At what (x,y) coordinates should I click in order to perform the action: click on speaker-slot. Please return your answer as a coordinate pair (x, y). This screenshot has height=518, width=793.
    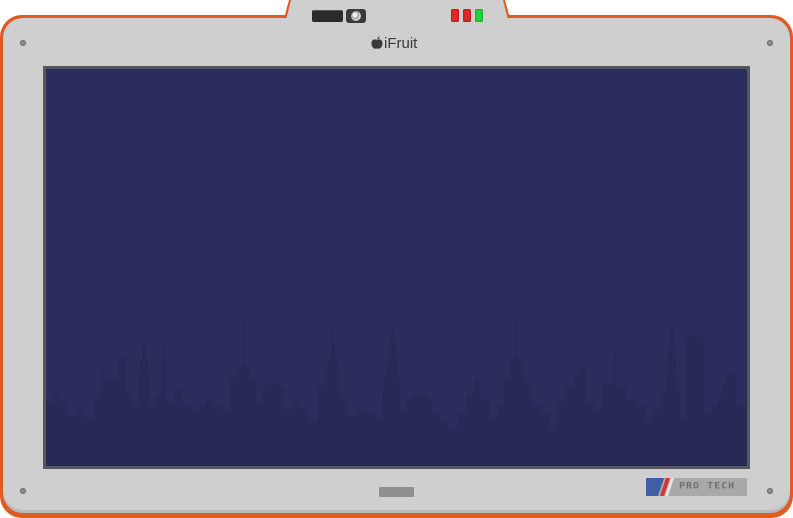
    Looking at the image, I should click on (327, 16).